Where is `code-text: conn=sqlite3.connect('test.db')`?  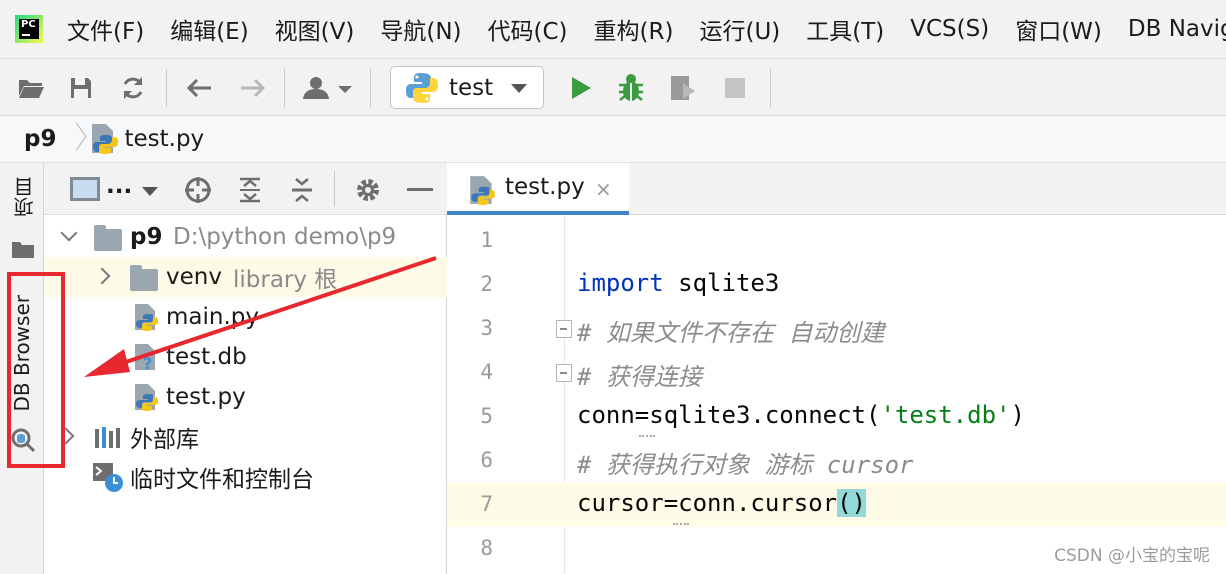 code-text: conn=sqlite3.connect('test.db') is located at coordinates (801, 415).